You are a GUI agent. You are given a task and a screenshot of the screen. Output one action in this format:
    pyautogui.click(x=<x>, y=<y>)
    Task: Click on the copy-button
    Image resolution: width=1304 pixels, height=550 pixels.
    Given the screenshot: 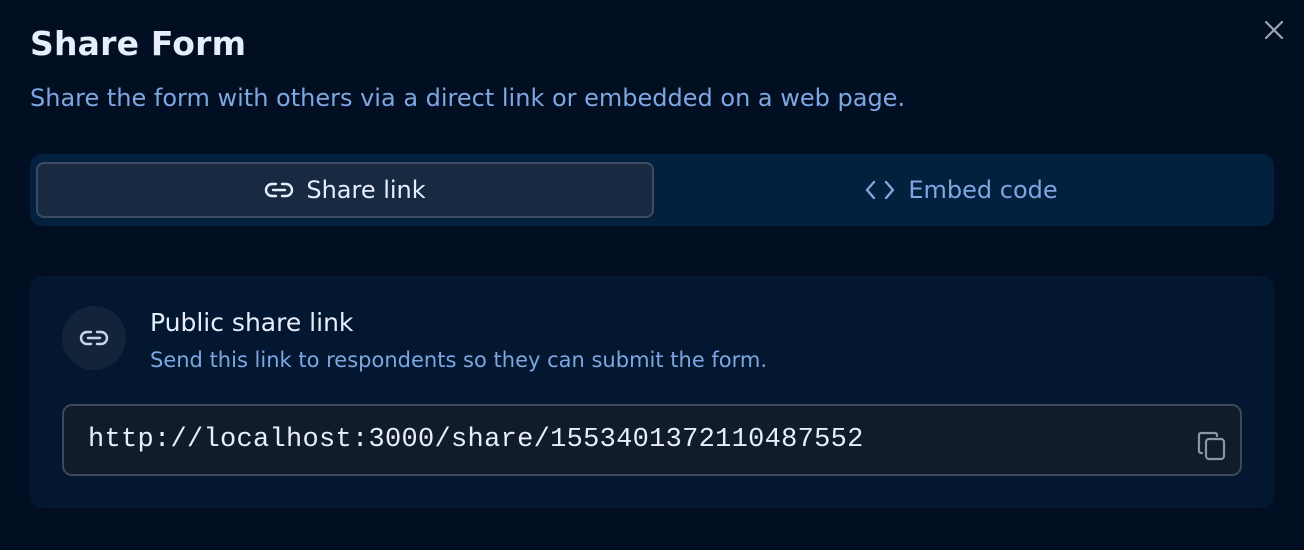 What is the action you would take?
    pyautogui.click(x=1212, y=446)
    